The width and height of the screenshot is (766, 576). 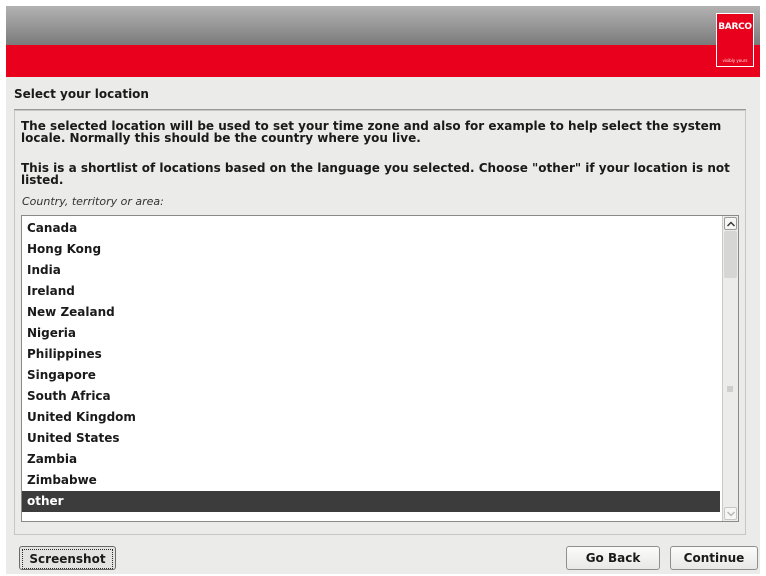 I want to click on list-item-united-kingdom: United Kingdom, so click(x=371, y=417).